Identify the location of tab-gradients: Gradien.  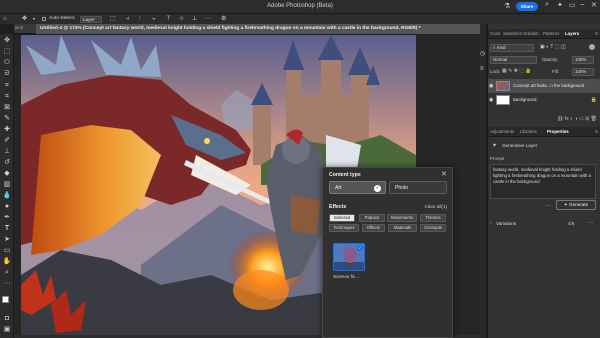
(531, 34).